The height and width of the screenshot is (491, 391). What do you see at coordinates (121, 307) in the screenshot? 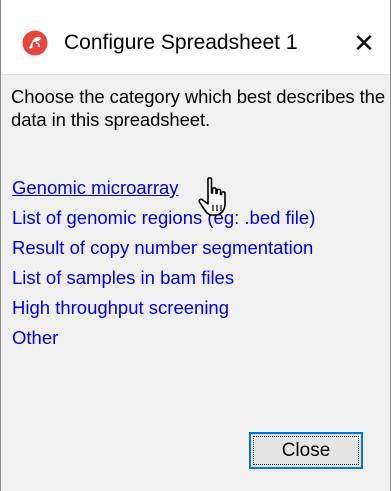
I see `category-link-label: High throughput screening` at bounding box center [121, 307].